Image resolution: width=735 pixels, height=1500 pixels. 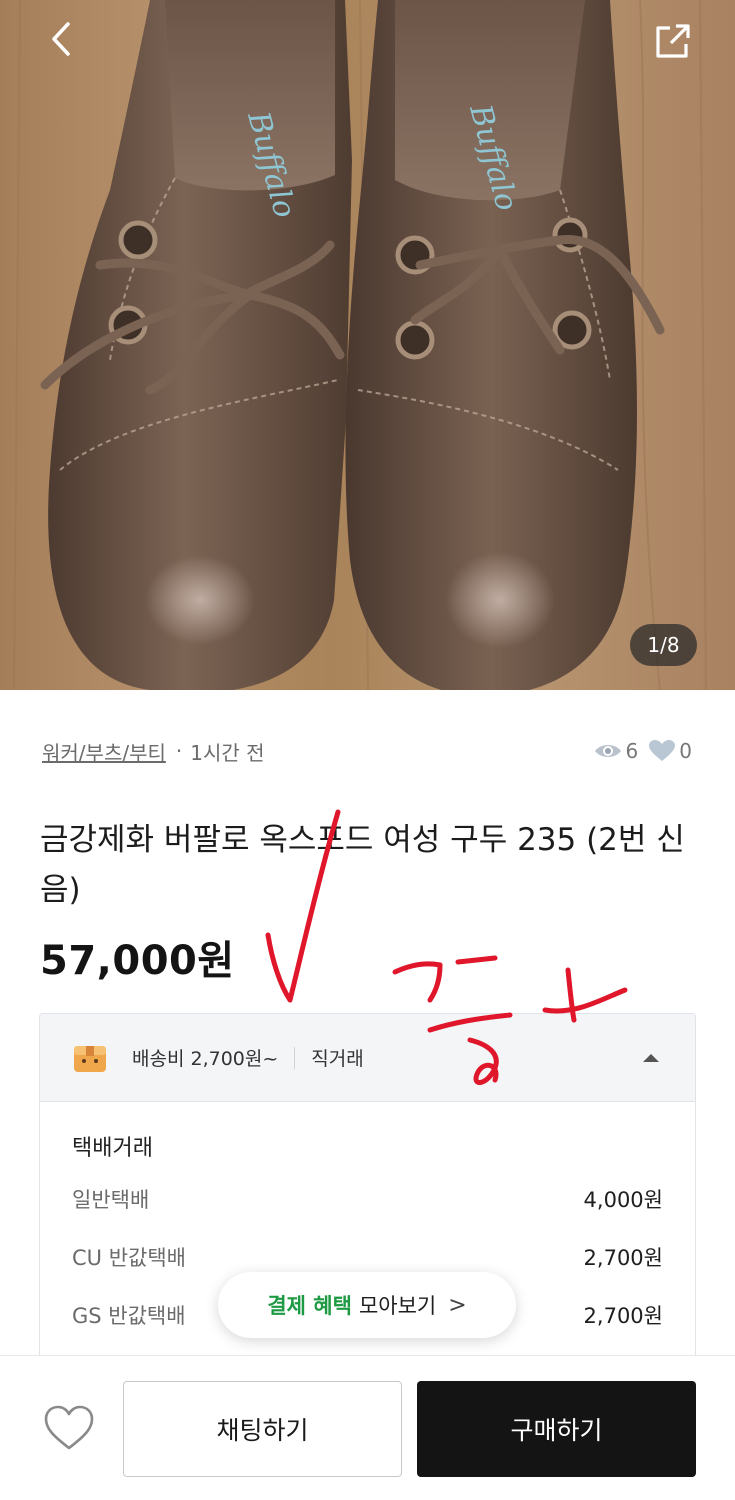 What do you see at coordinates (90, 1058) in the screenshot?
I see `box-icon` at bounding box center [90, 1058].